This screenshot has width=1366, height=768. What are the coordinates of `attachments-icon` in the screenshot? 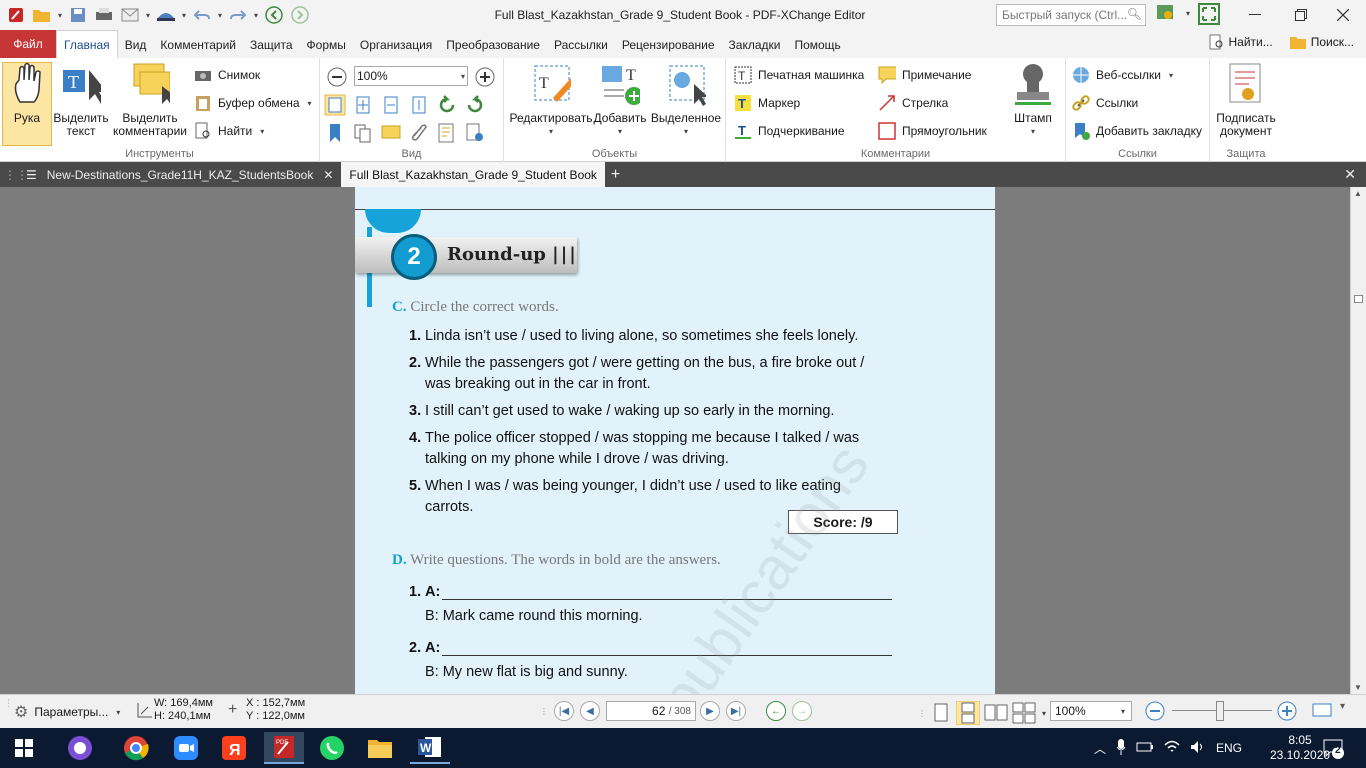 It's located at (419, 133).